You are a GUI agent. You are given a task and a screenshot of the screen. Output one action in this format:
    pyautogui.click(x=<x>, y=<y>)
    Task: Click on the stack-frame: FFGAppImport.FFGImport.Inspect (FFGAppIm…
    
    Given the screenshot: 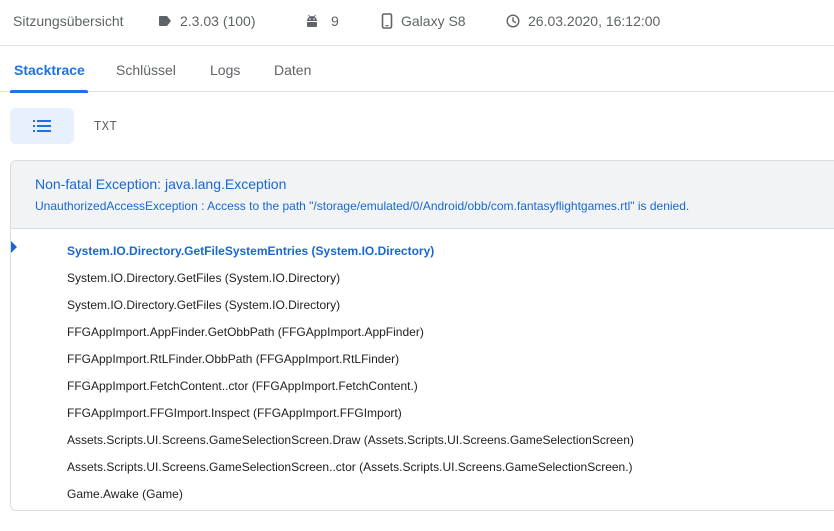 What is the action you would take?
    pyautogui.click(x=422, y=412)
    